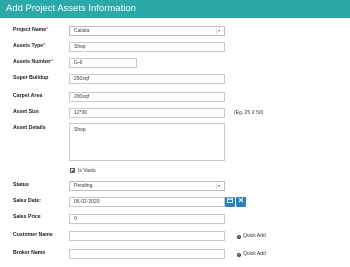 The width and height of the screenshot is (350, 267). I want to click on is-vastu-checkbox, so click(72, 170).